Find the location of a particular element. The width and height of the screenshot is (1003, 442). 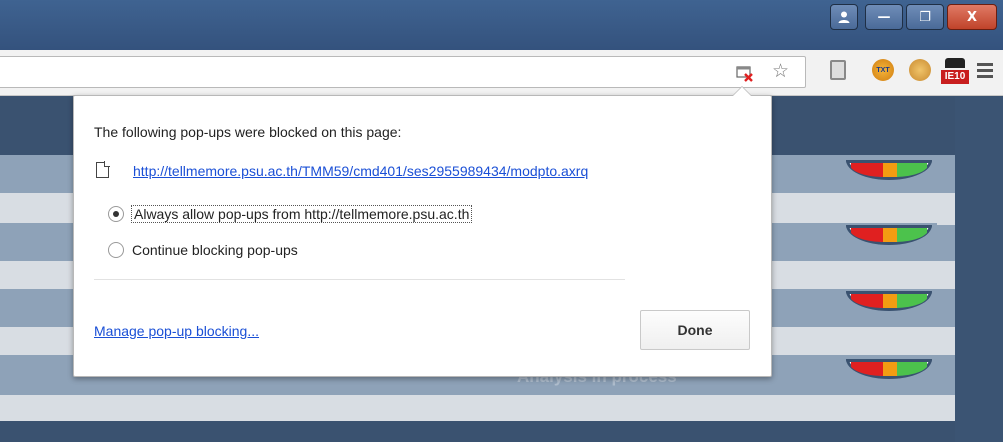

extension-txt-icon: TXT is located at coordinates (883, 70).